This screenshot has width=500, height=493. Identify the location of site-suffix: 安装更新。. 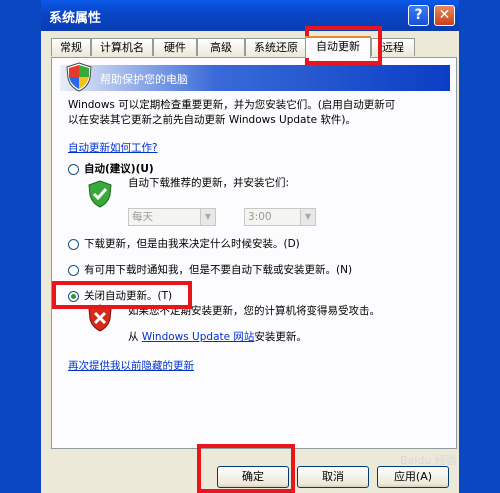
(280, 337).